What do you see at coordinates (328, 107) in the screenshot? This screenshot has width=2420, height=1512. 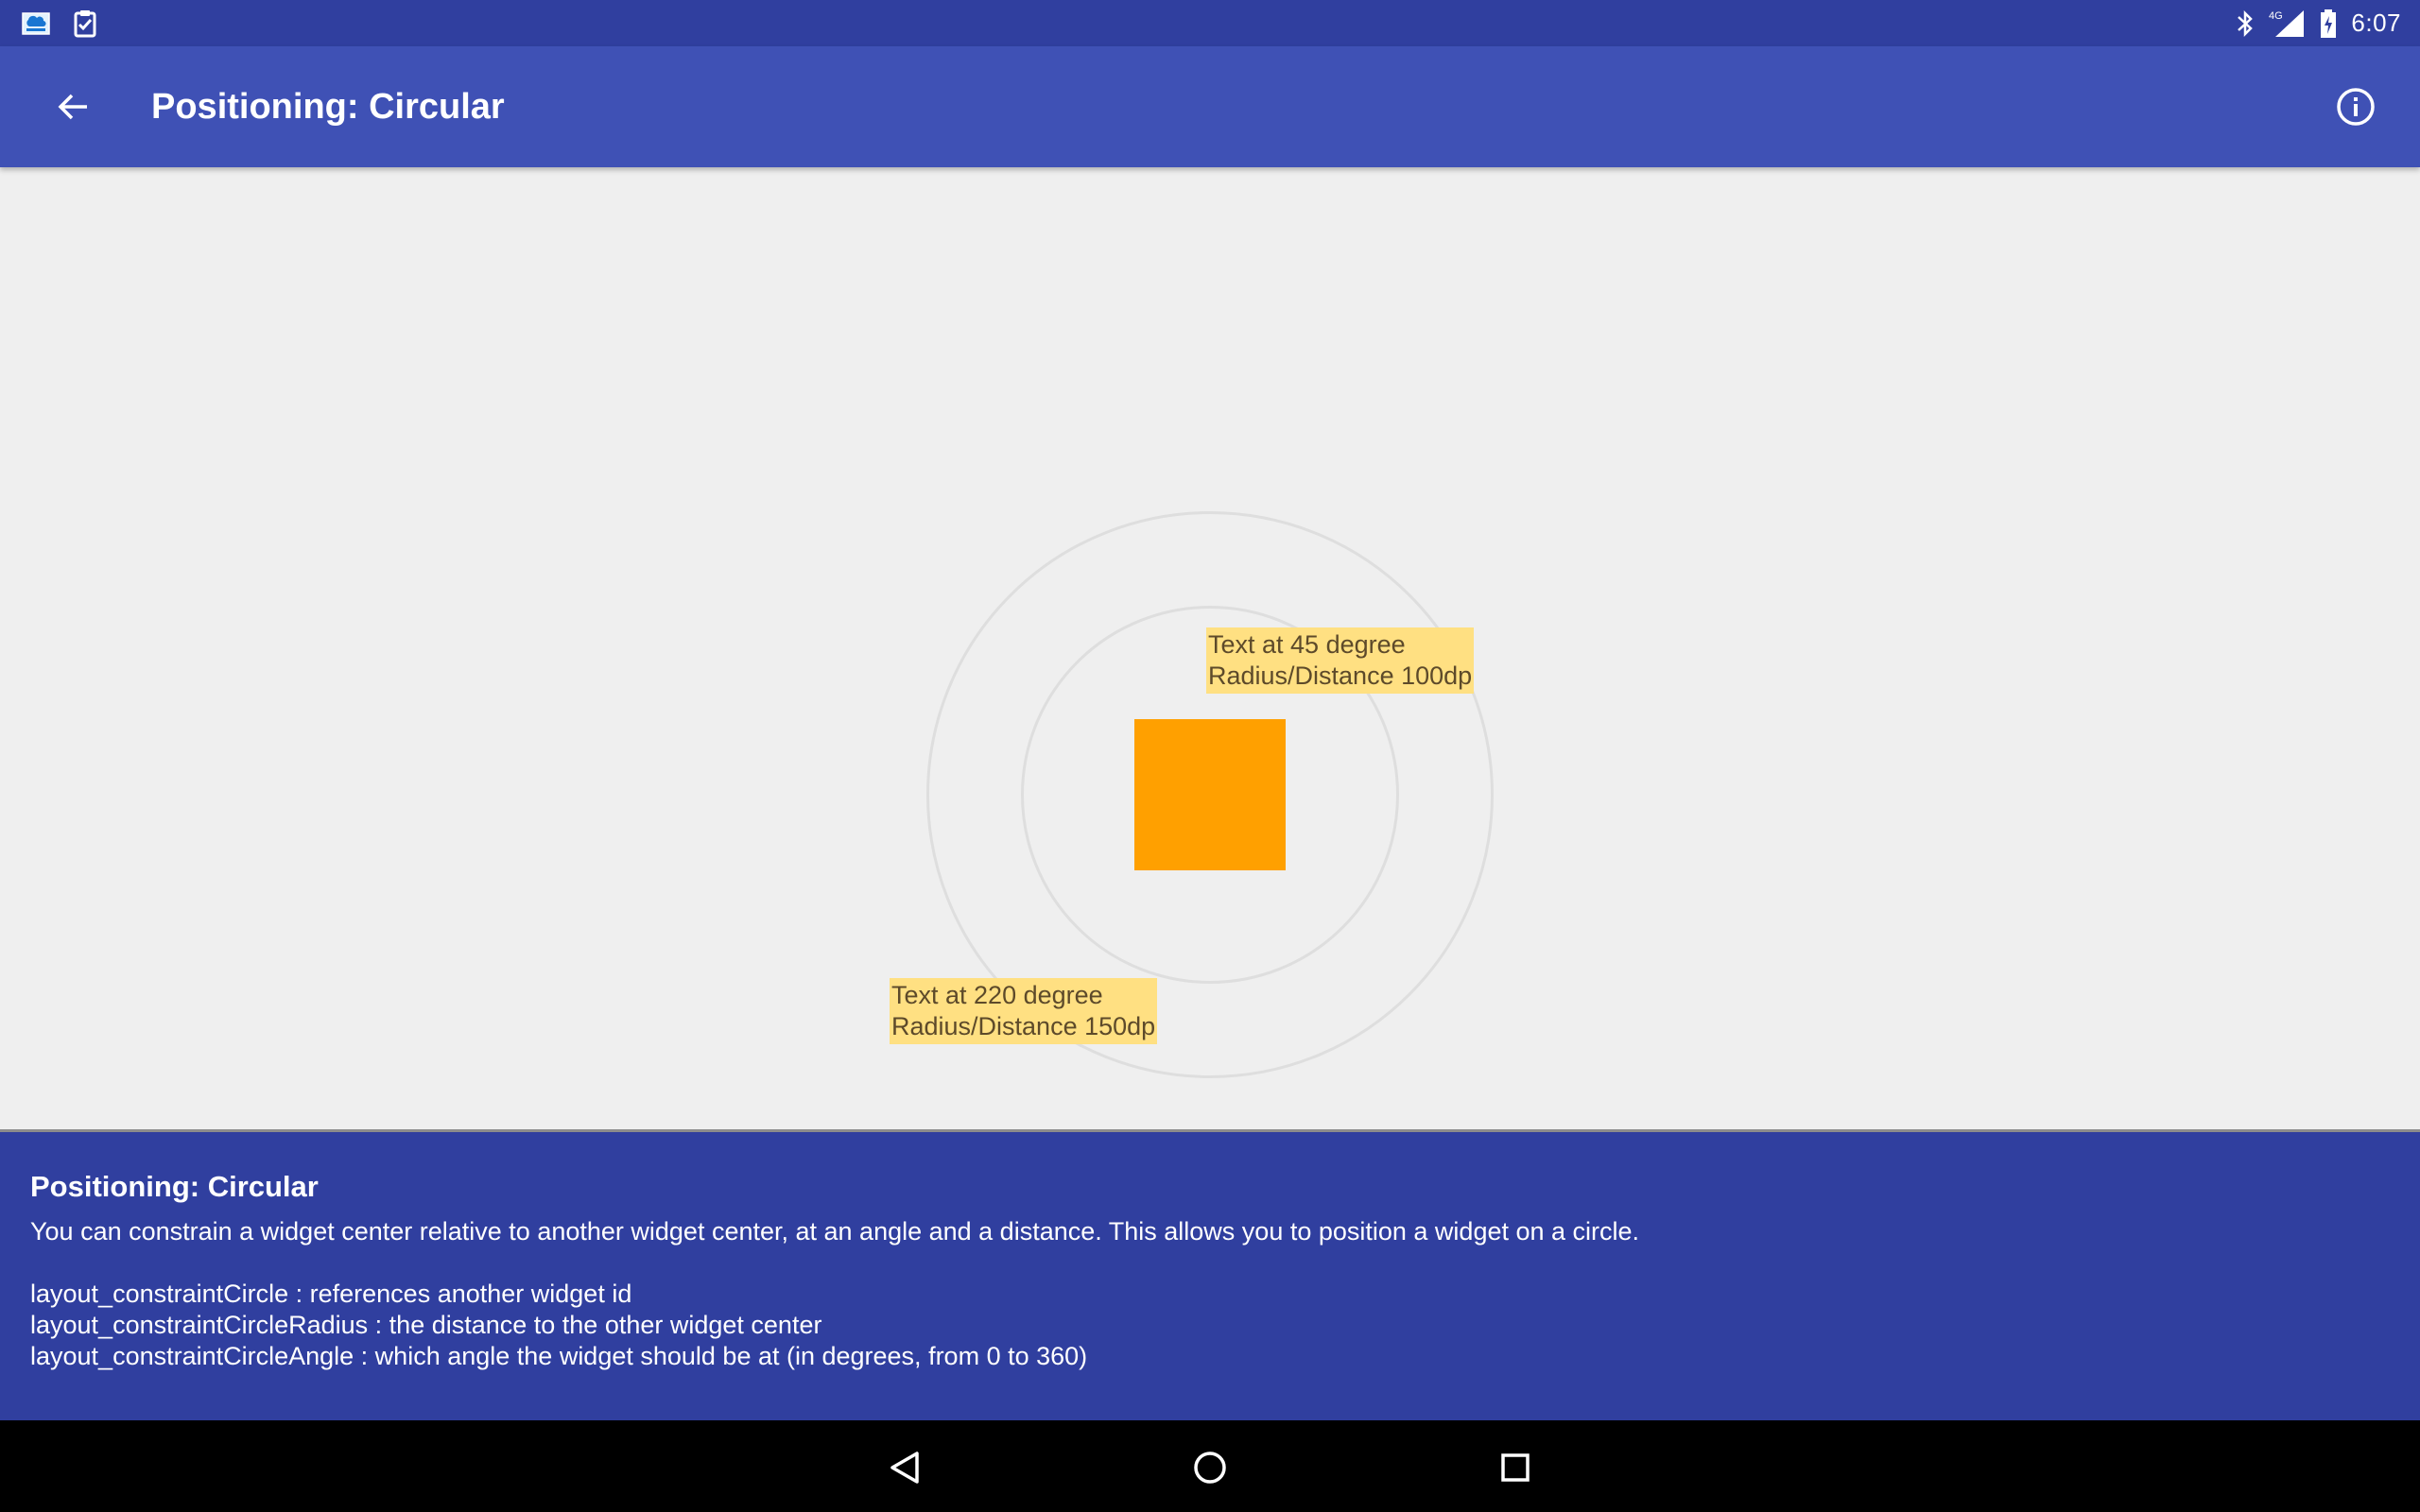 I see `page-title: Positioning: Circular` at bounding box center [328, 107].